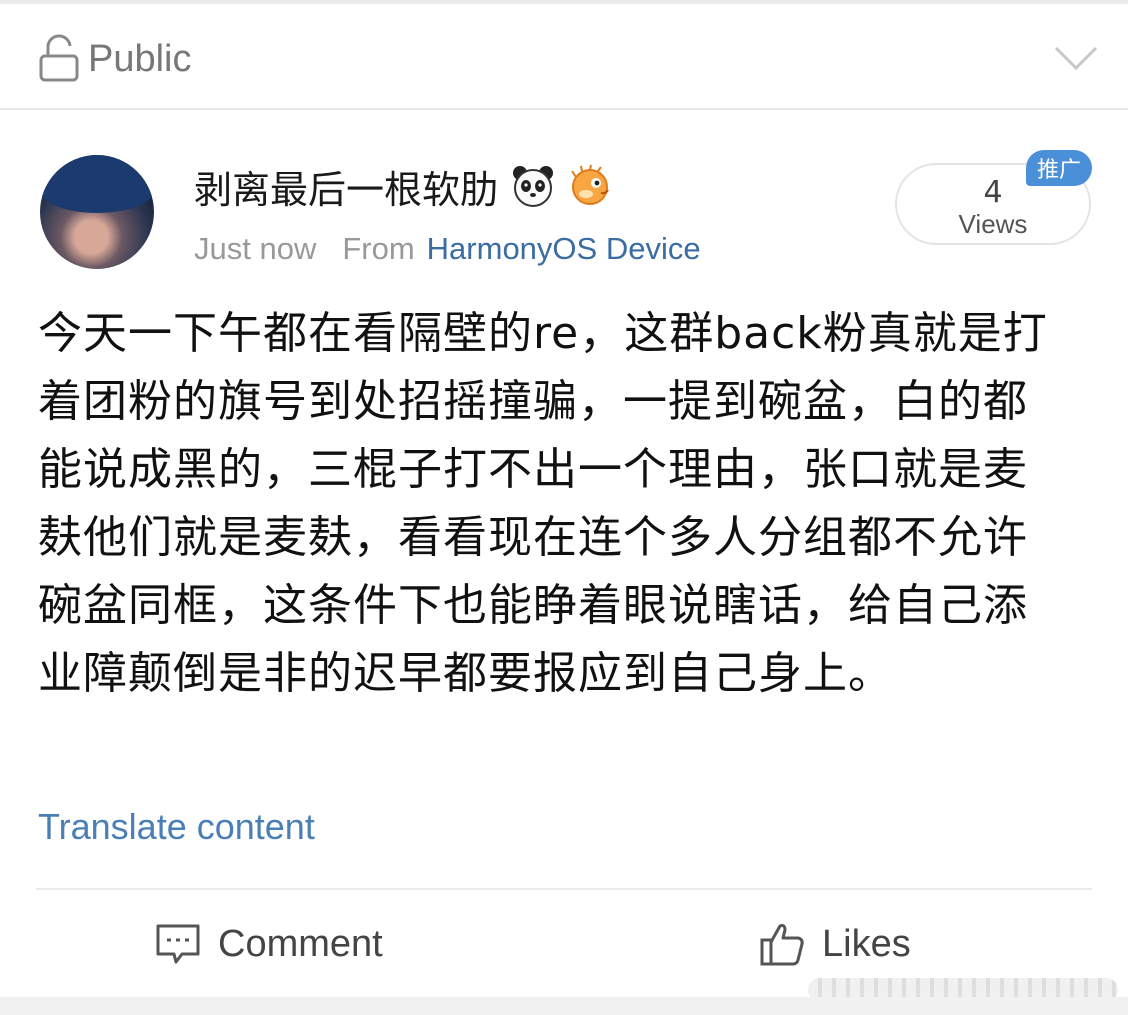  I want to click on username: 剥离最后一根软肋, so click(346, 186).